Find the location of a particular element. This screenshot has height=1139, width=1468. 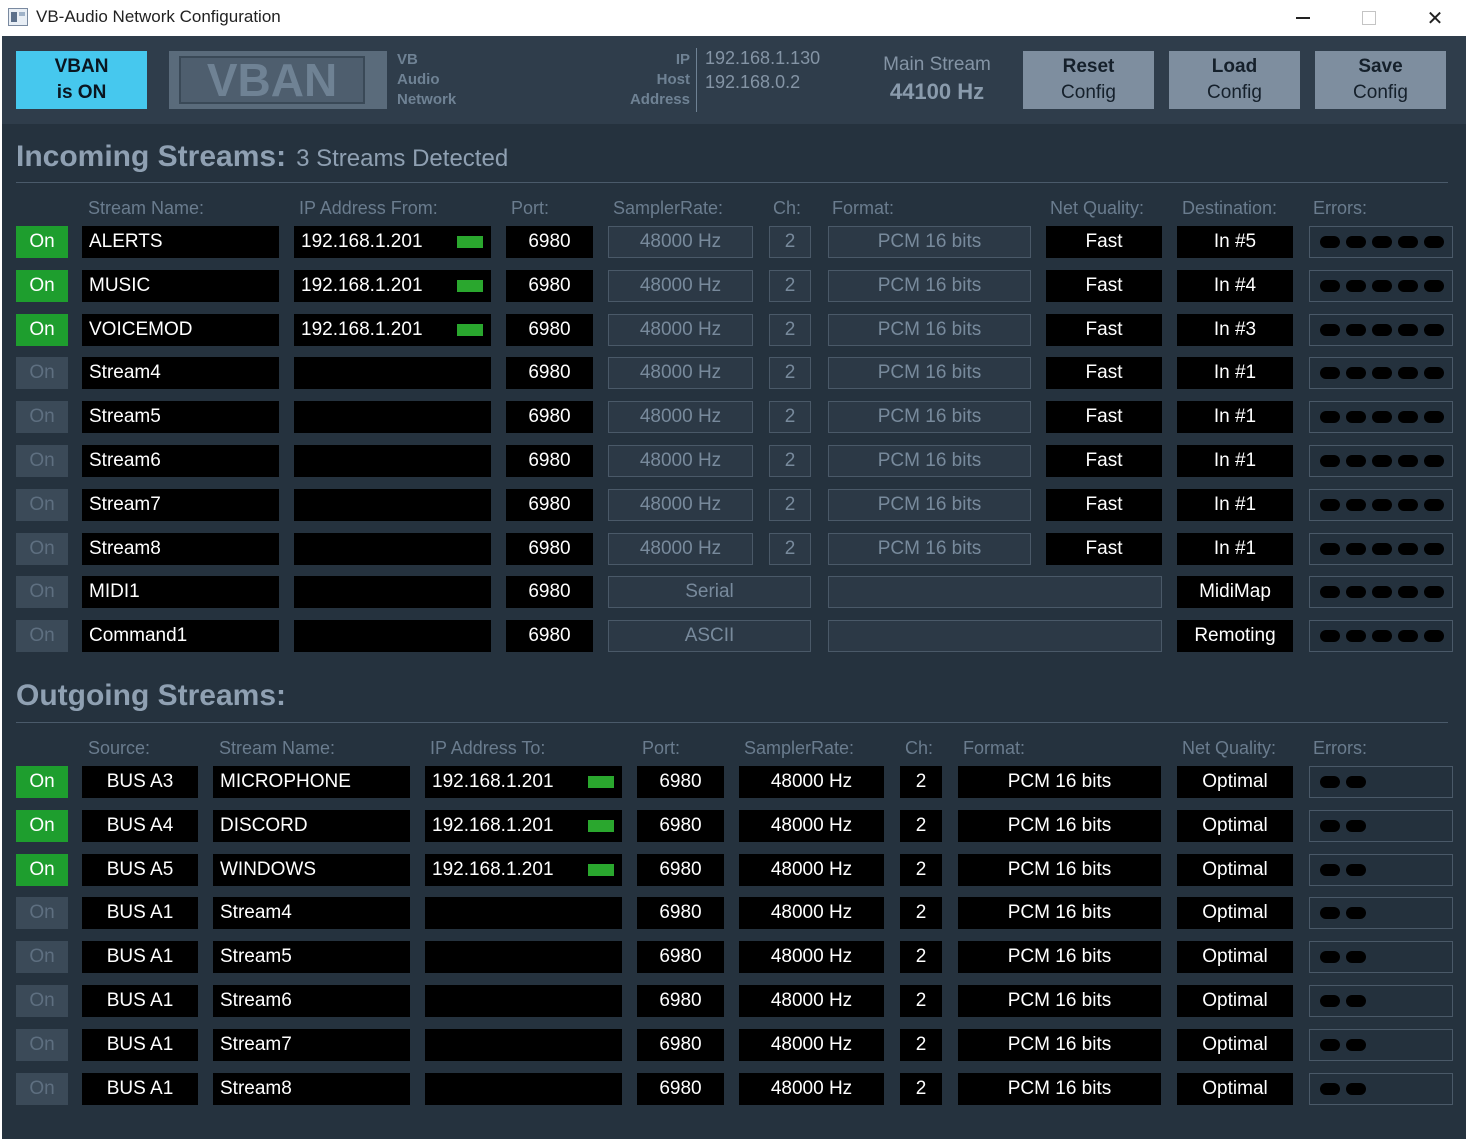

destination-selector: MidiMap is located at coordinates (1235, 592).